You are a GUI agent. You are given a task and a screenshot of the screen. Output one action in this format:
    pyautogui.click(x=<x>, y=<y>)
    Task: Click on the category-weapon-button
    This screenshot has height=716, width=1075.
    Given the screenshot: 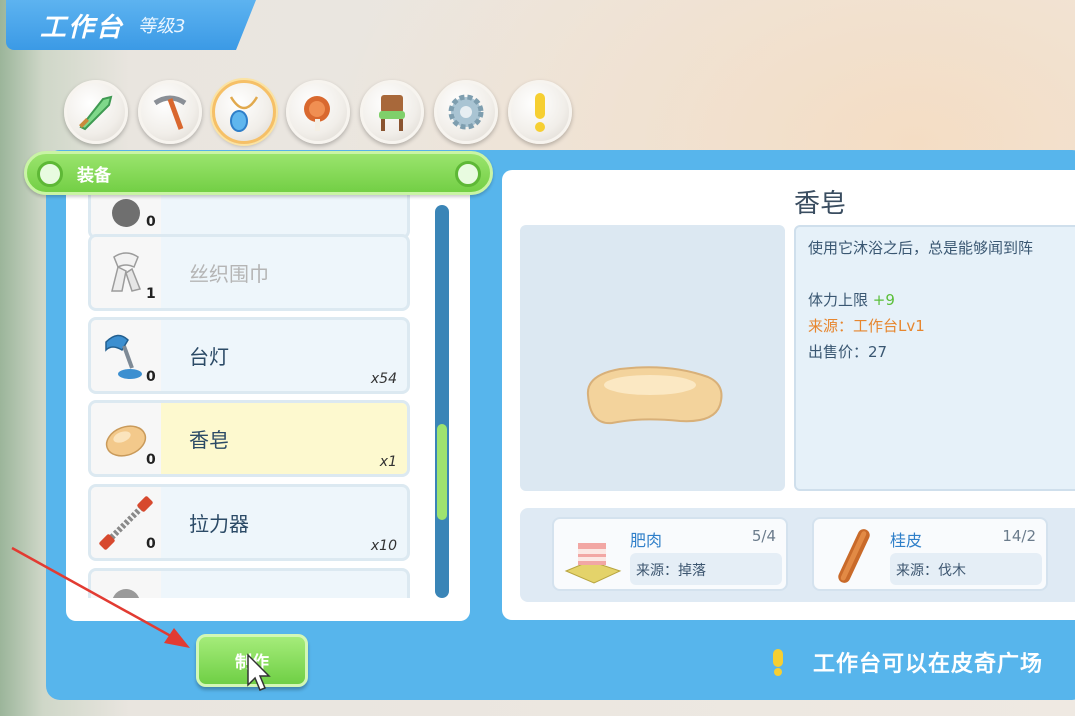 What is the action you would take?
    pyautogui.click(x=96, y=112)
    